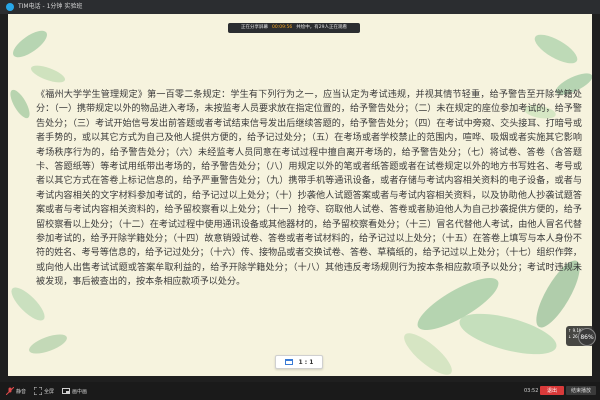  Describe the element at coordinates (552, 390) in the screenshot. I see `exit-button: 退出` at that location.